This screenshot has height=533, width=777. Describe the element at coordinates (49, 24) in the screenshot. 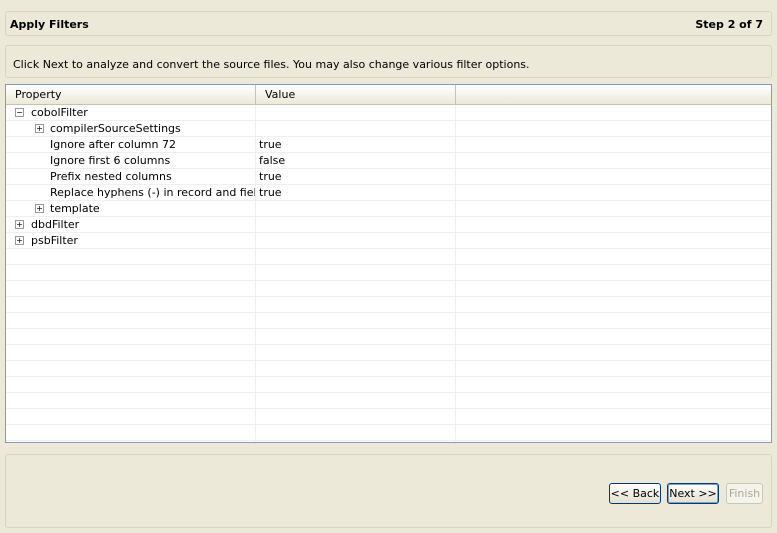

I see `page-title: Apply Filters` at that location.